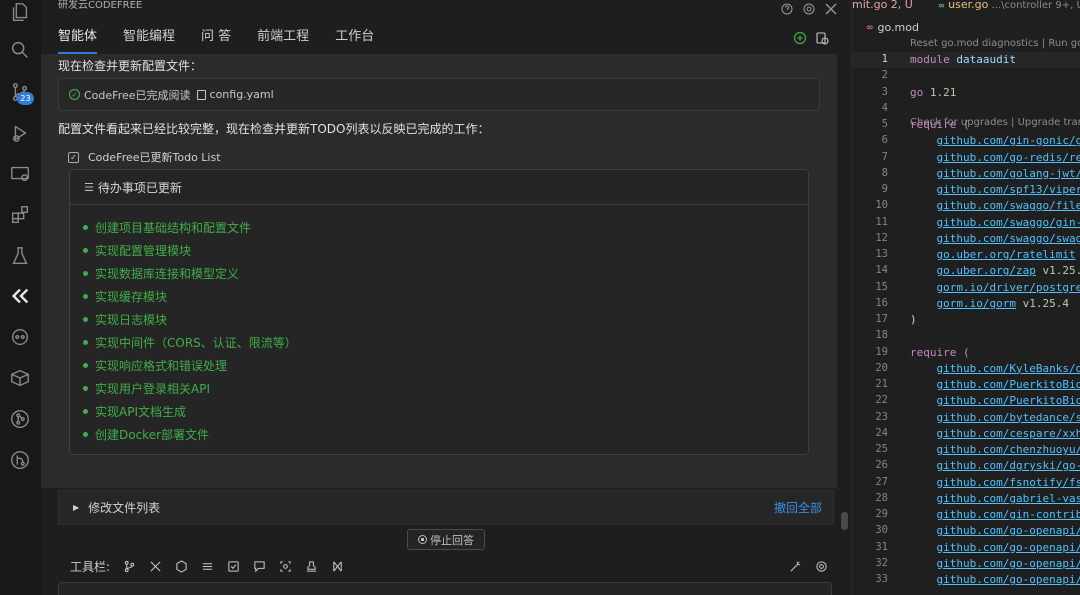 The height and width of the screenshot is (595, 1080). Describe the element at coordinates (844, 521) in the screenshot. I see `scrollbar` at that location.